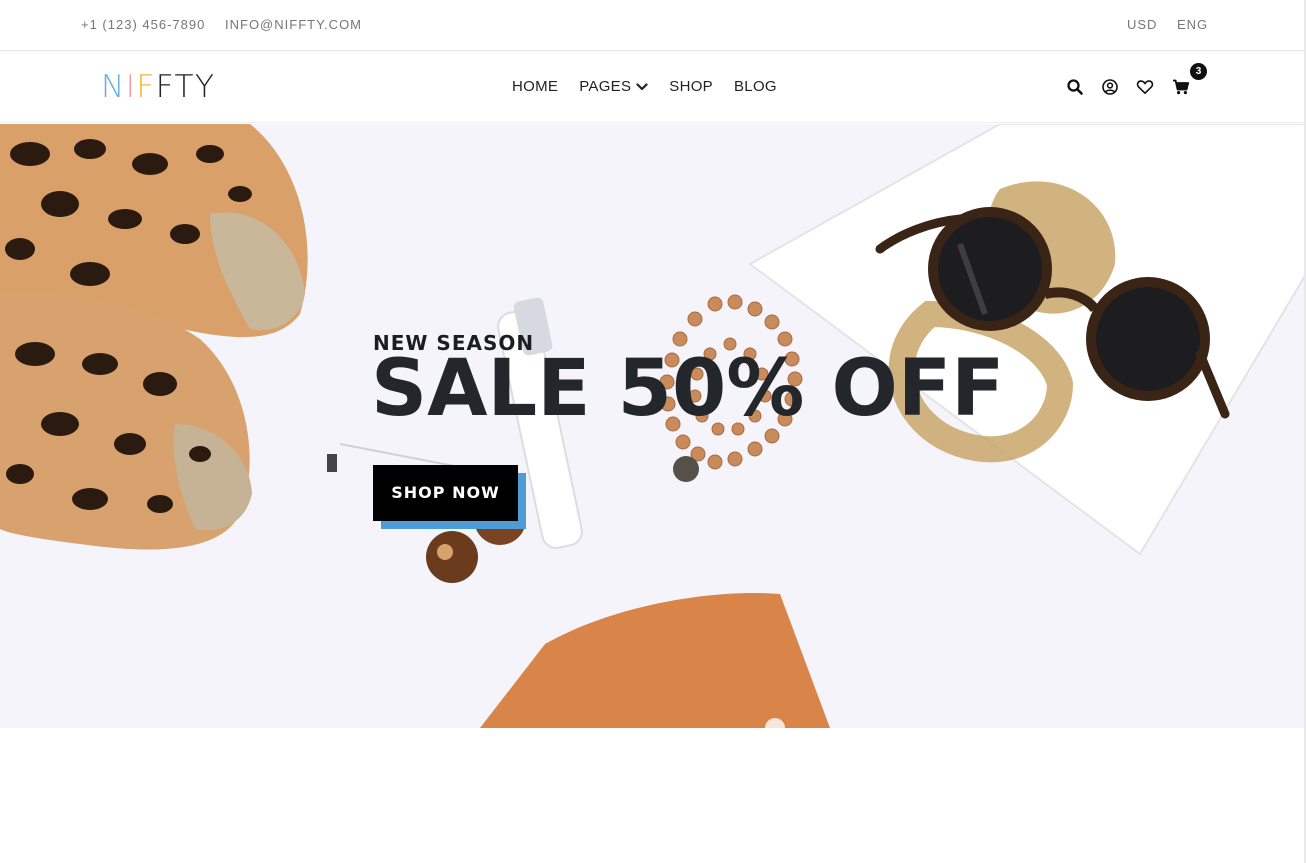 The width and height of the screenshot is (1306, 863). I want to click on logo-letter: I, so click(131, 87).